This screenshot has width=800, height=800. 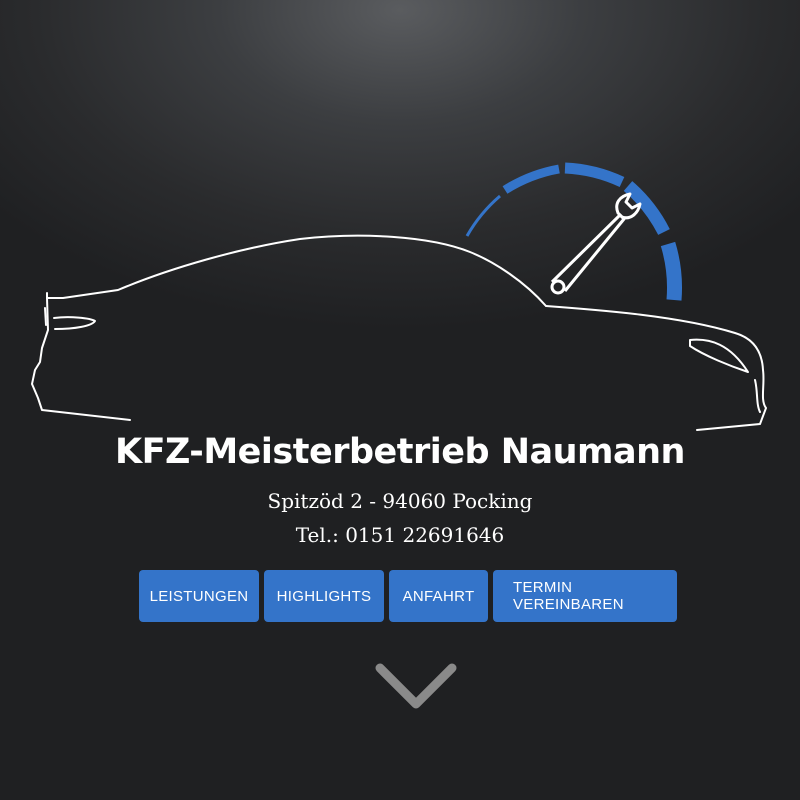 What do you see at coordinates (400, 535) in the screenshot?
I see `phone-text: Tel.: 0151 22691646` at bounding box center [400, 535].